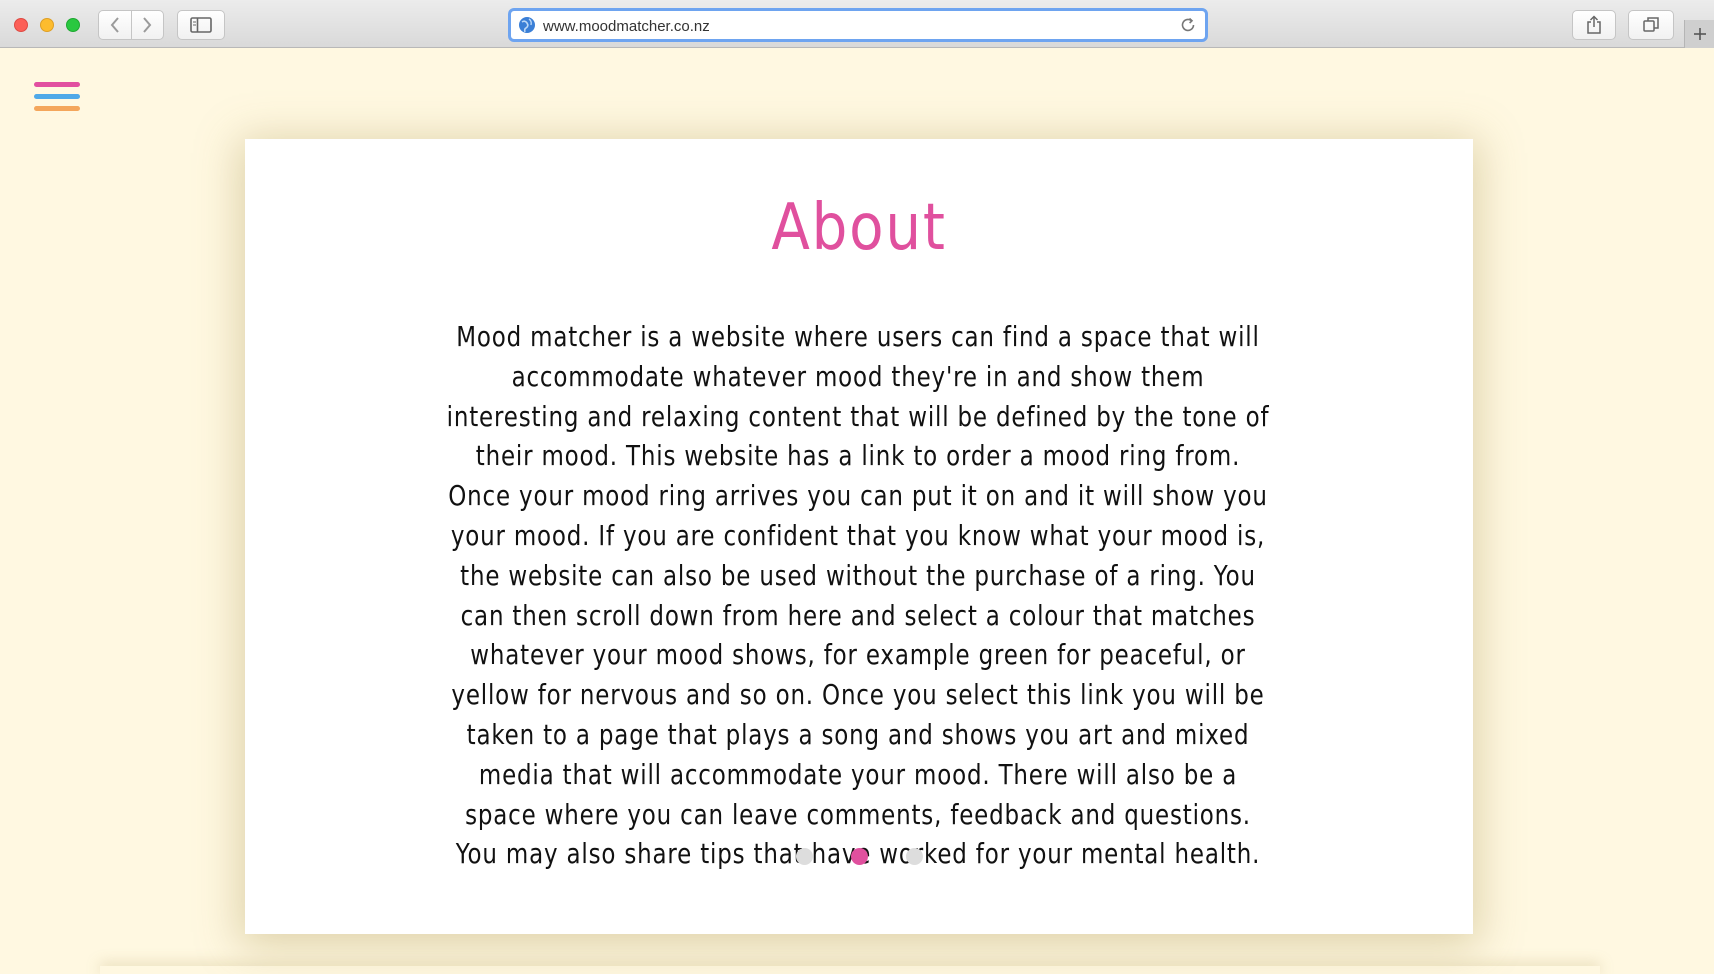 The image size is (1714, 974). I want to click on close-window-button, so click(21, 25).